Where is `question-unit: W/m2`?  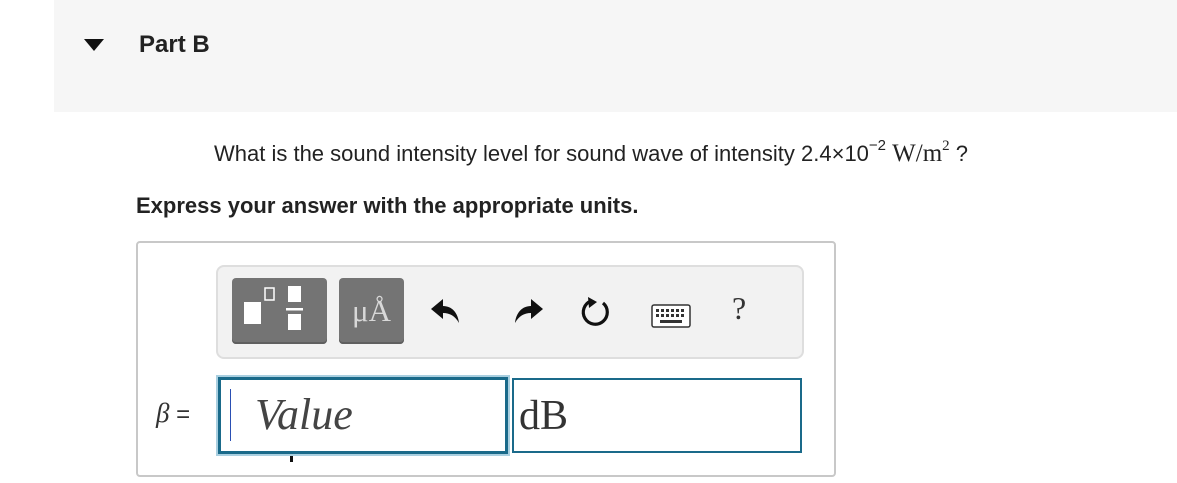 question-unit: W/m2 is located at coordinates (921, 153).